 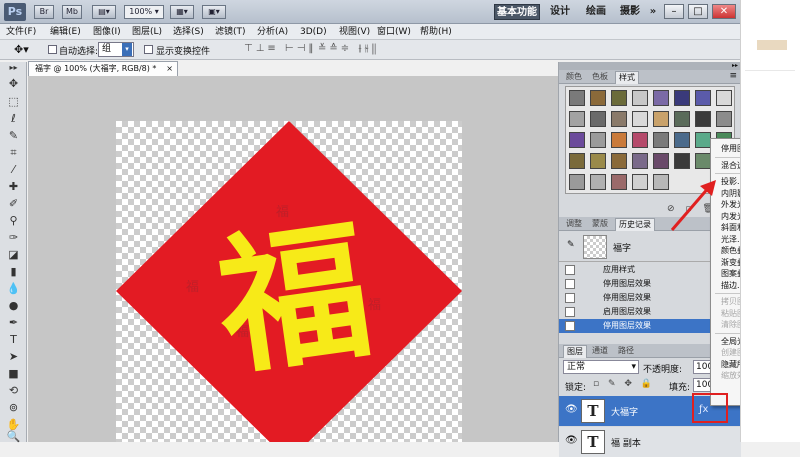 What do you see at coordinates (630, 12) in the screenshot?
I see `workspace-photography: 摄影` at bounding box center [630, 12].